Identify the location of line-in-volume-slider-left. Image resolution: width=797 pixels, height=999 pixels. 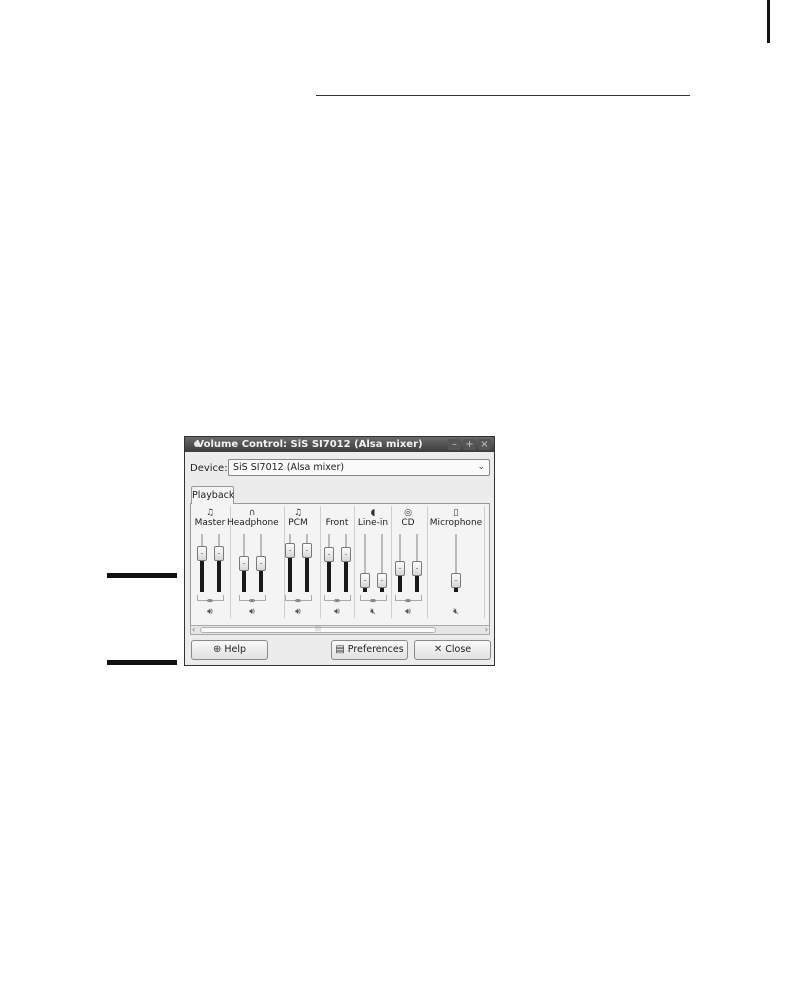
(364, 563).